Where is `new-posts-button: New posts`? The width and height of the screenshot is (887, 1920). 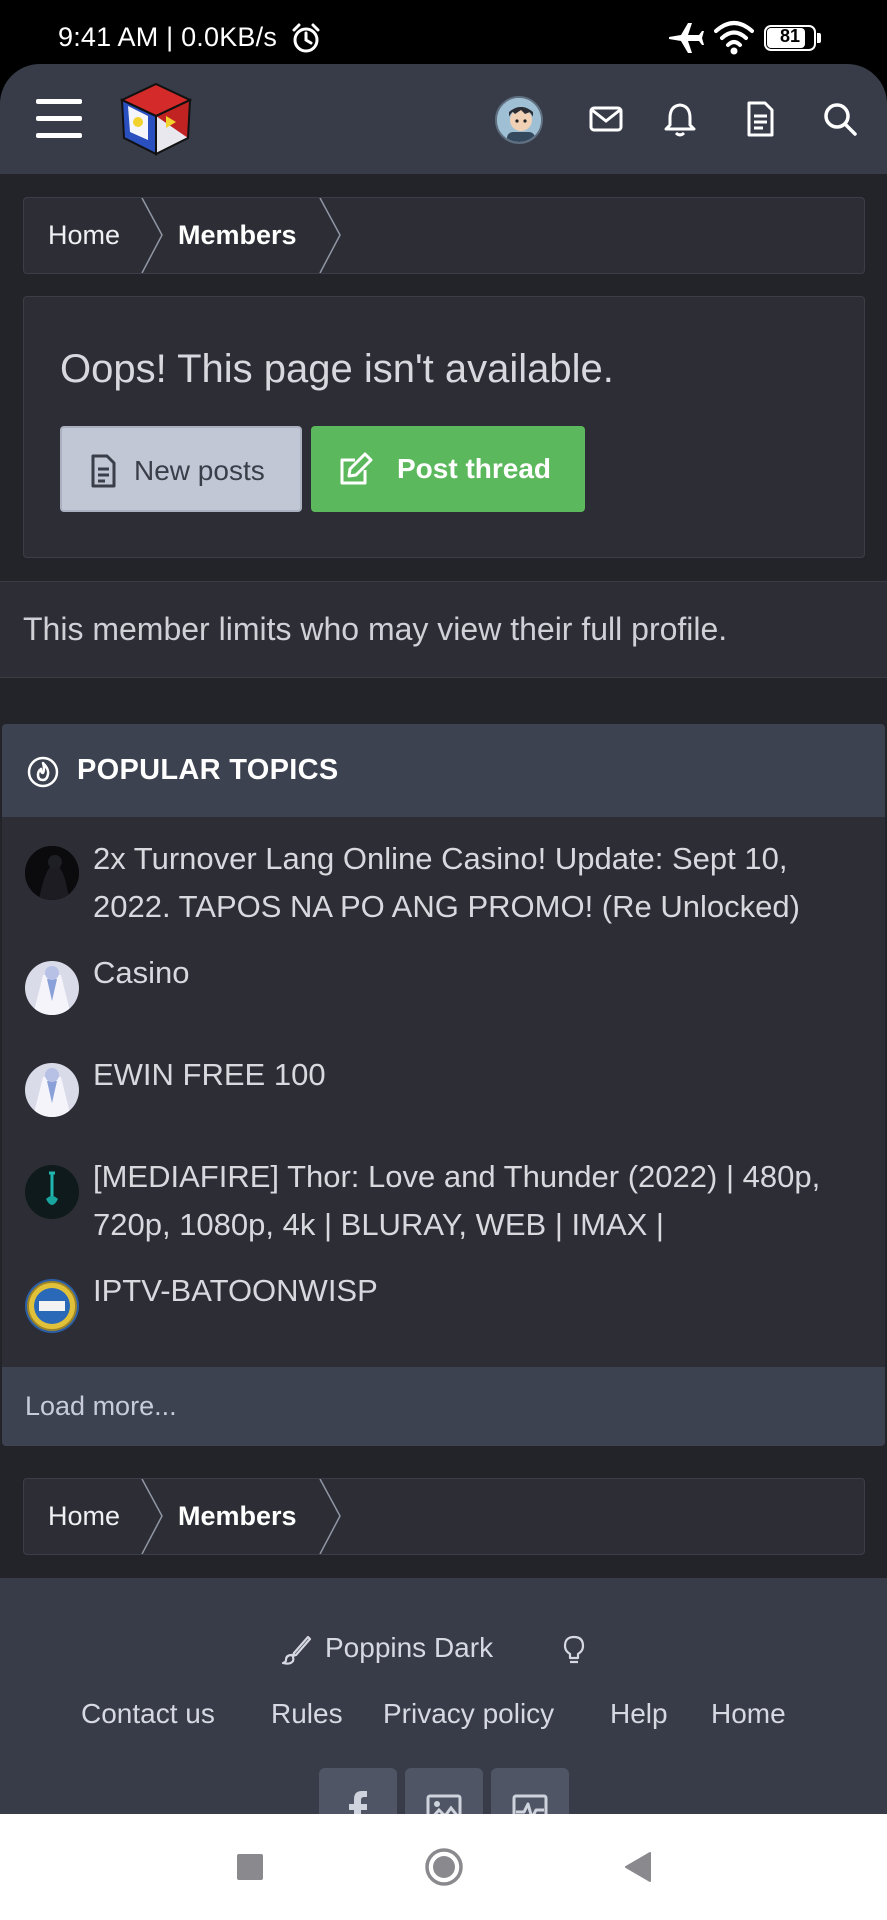 new-posts-button: New posts is located at coordinates (181, 469).